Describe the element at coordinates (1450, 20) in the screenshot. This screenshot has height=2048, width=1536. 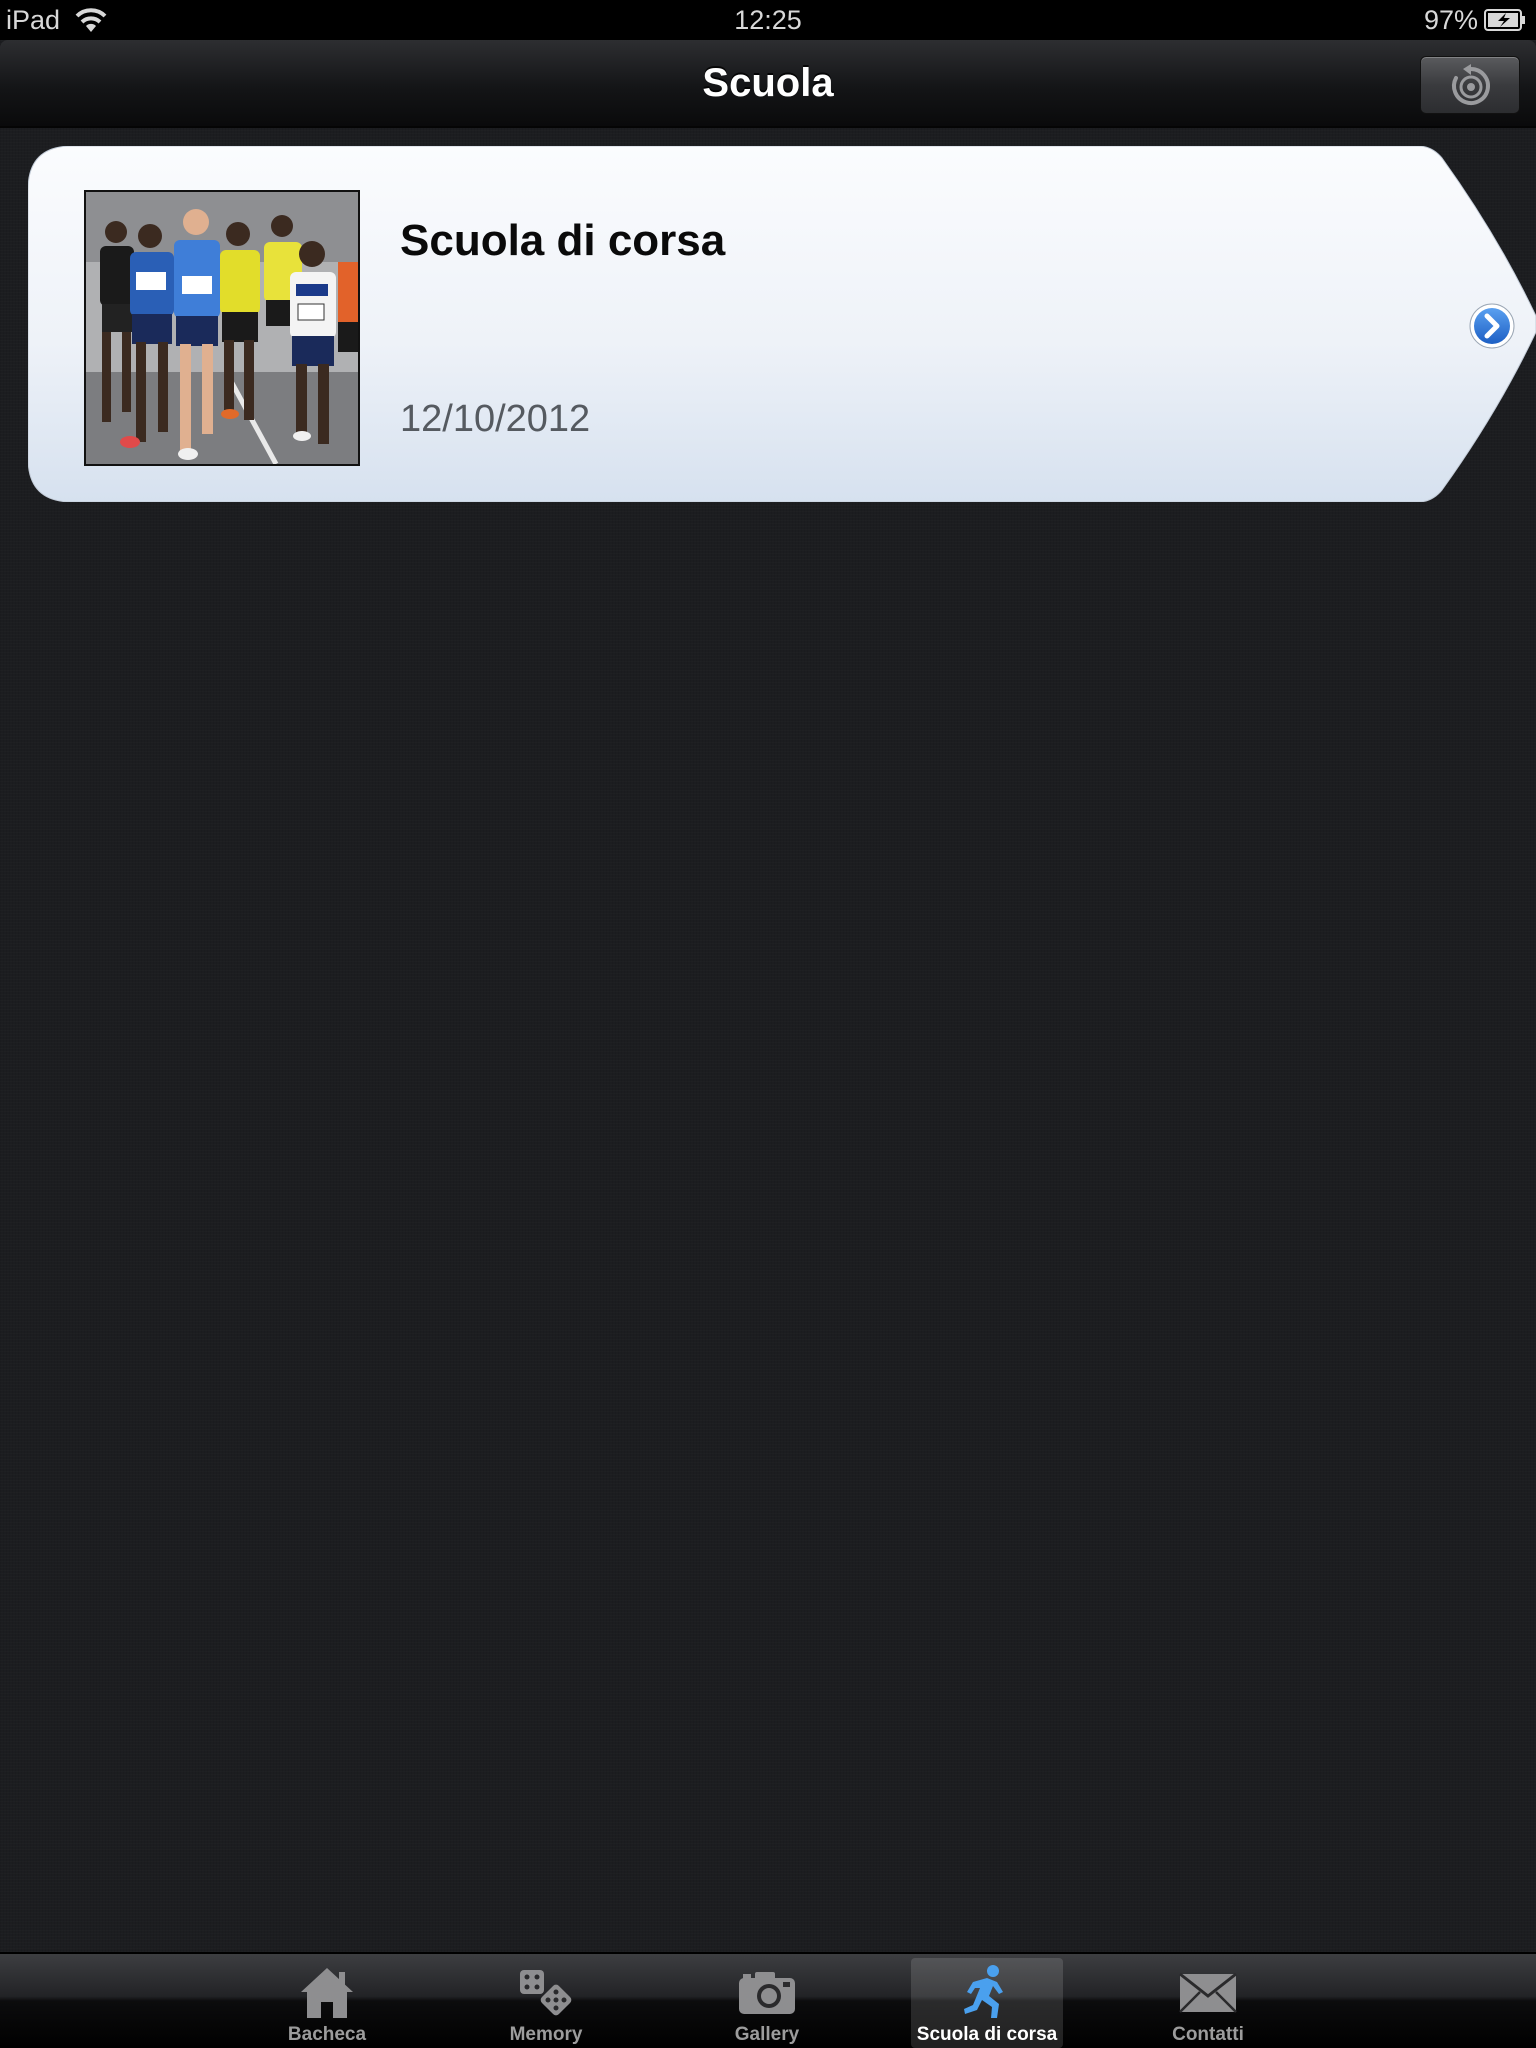
I see `battery-percentage: 97%` at that location.